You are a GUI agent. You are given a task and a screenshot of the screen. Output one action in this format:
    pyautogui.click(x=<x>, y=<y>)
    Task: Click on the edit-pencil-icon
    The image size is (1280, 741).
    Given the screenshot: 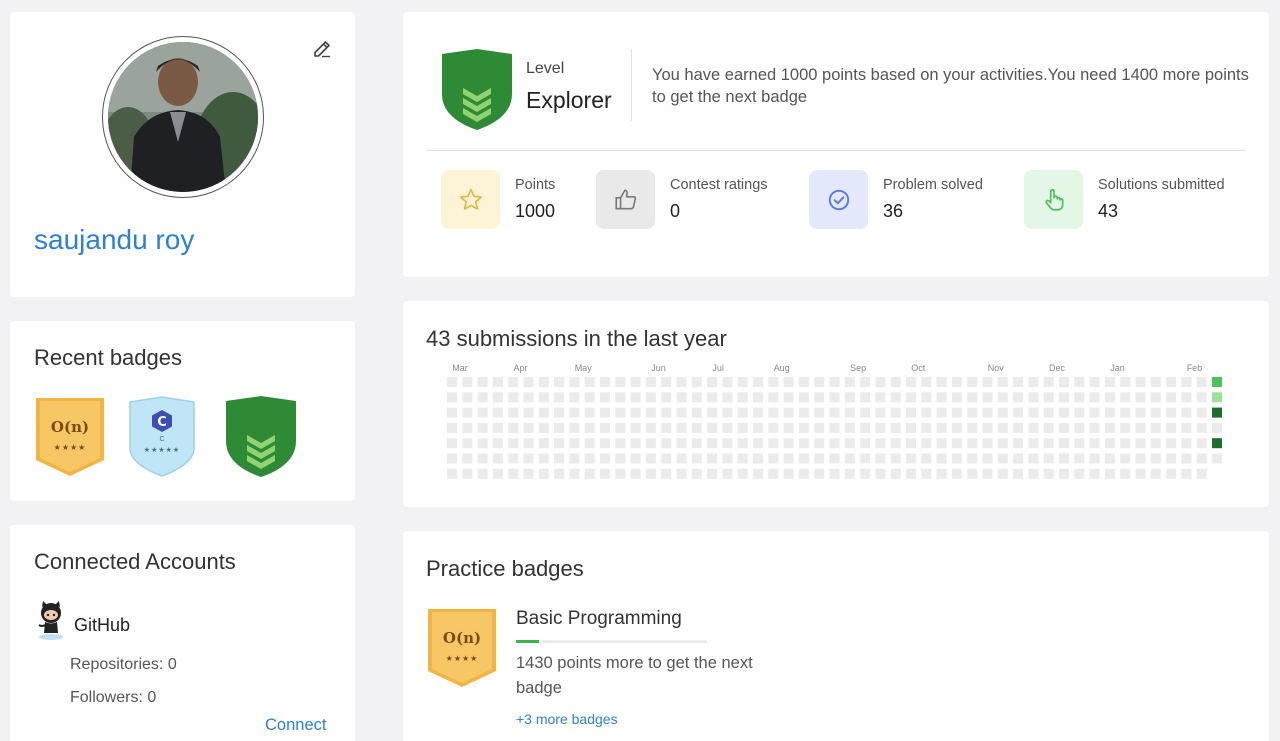 What is the action you would take?
    pyautogui.click(x=322, y=49)
    